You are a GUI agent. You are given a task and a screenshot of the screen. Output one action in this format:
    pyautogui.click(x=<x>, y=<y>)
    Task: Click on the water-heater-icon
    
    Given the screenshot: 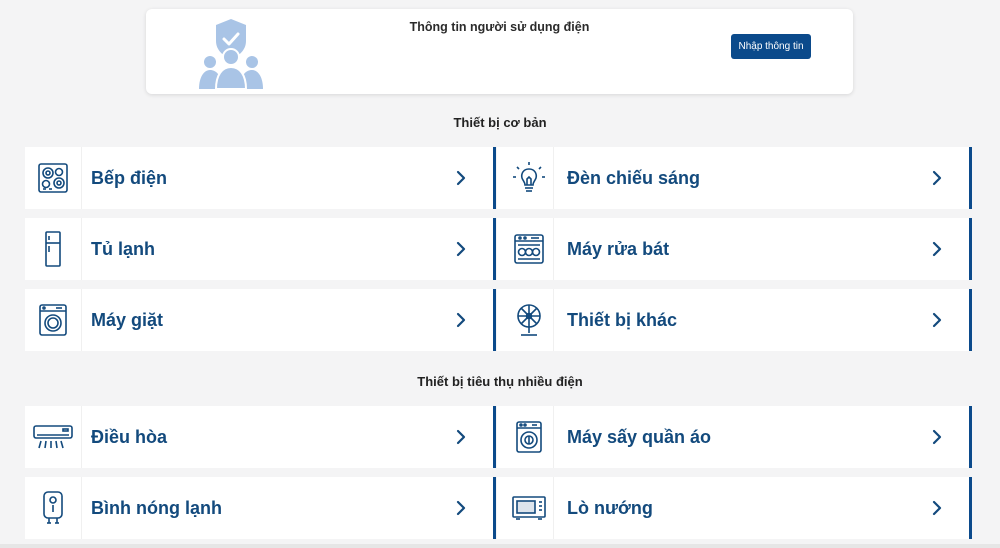 What is the action you would take?
    pyautogui.click(x=53, y=508)
    